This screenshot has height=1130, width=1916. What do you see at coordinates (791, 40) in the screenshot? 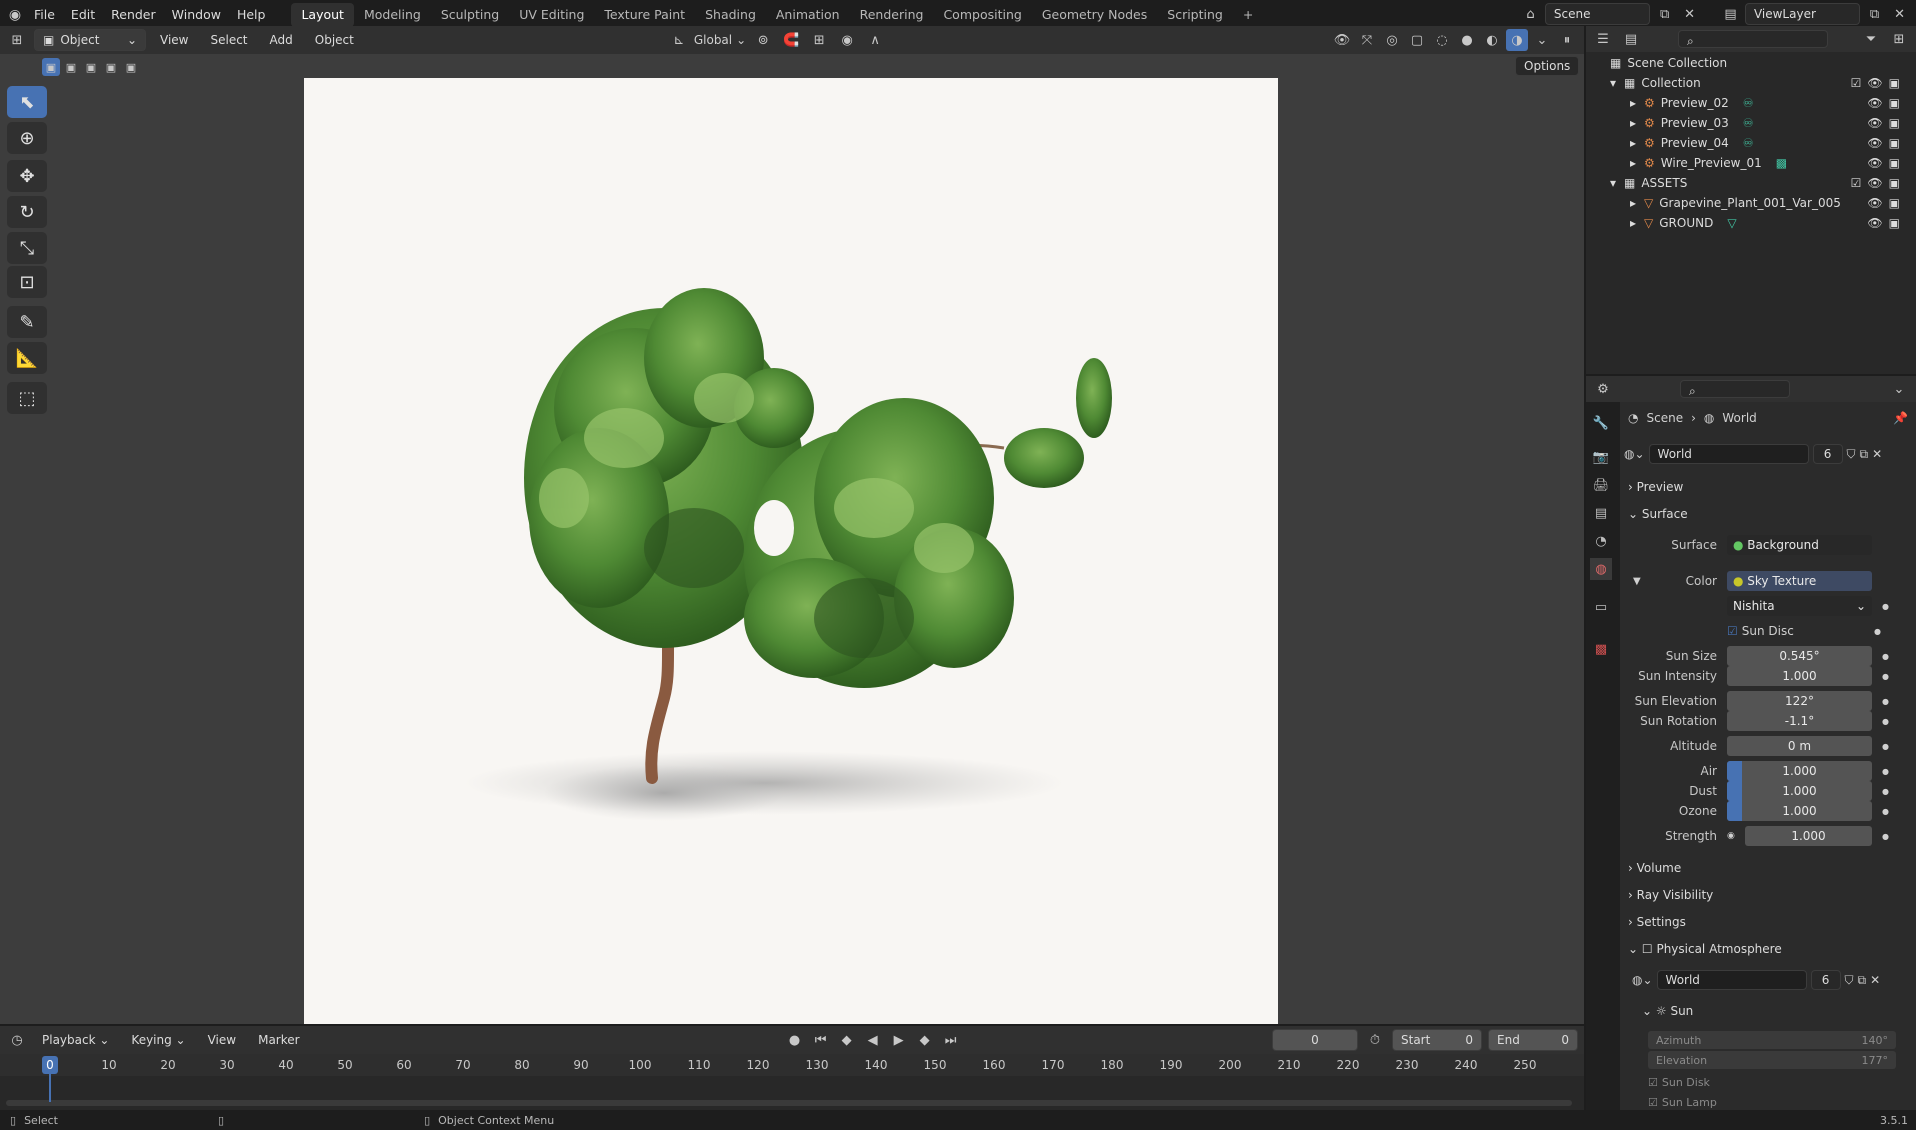
I see `snap-icon: 🧲` at bounding box center [791, 40].